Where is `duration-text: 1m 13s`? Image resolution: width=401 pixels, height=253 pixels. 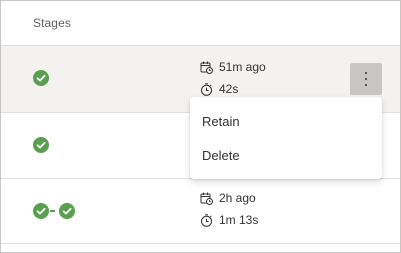 duration-text: 1m 13s is located at coordinates (239, 220).